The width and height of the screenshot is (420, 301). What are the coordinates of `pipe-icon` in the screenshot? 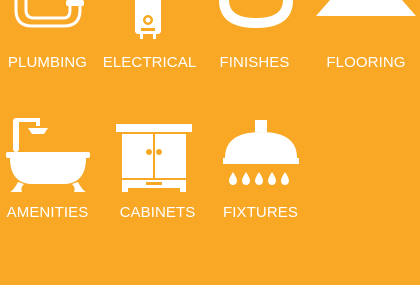 It's located at (49, 14).